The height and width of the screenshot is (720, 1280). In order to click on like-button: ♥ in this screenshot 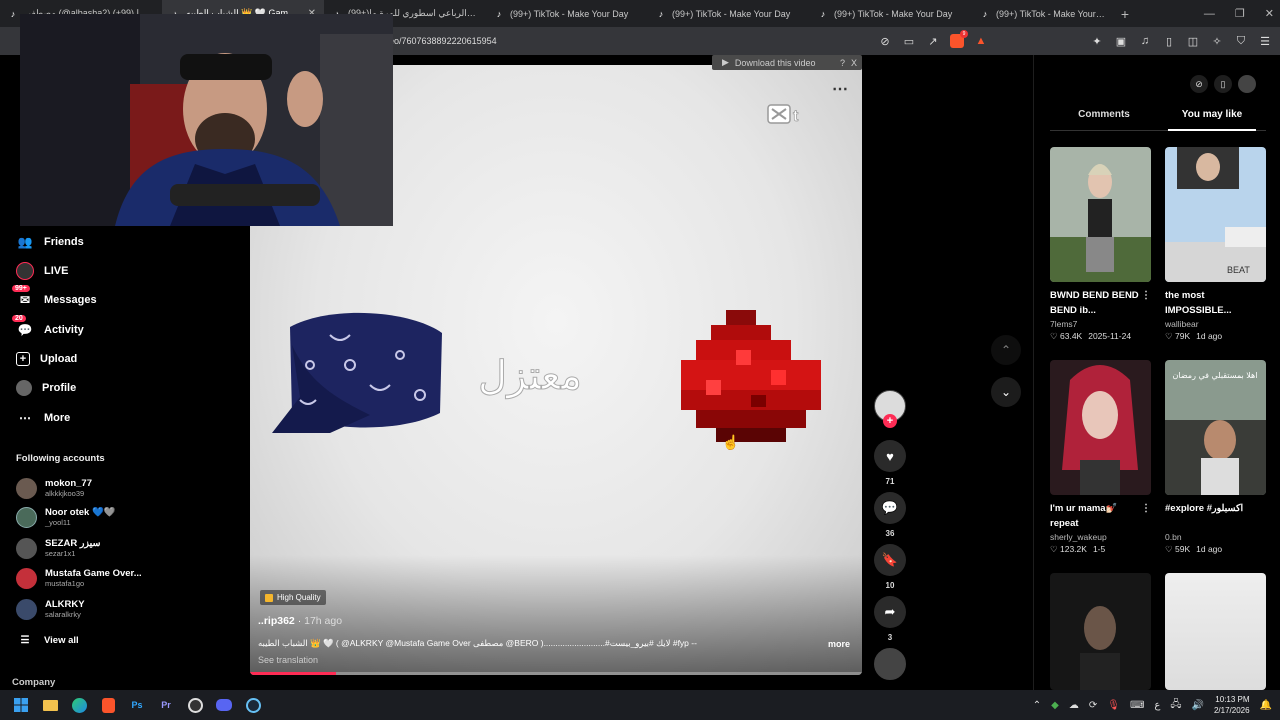, I will do `click(890, 456)`.